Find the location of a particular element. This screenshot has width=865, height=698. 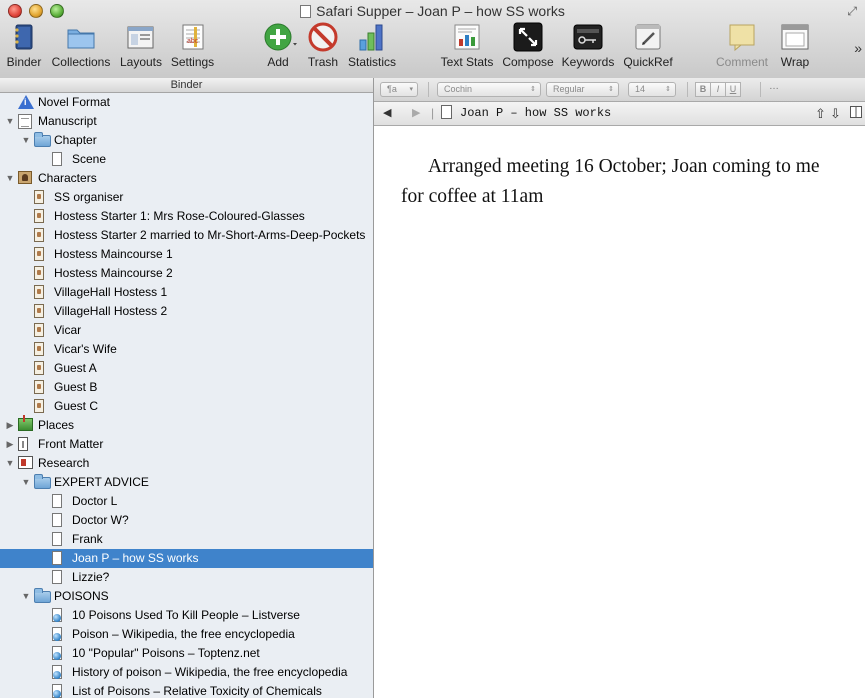

binder-item: Hostess Maincourse 2 is located at coordinates (186, 273).